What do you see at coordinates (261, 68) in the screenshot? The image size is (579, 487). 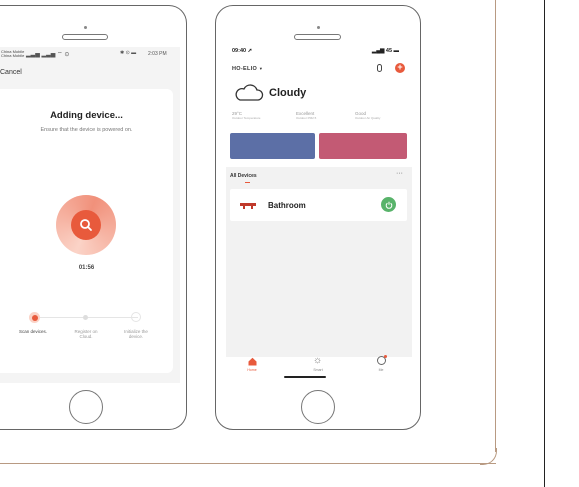 I see `chevron-down-icon: ▼` at bounding box center [261, 68].